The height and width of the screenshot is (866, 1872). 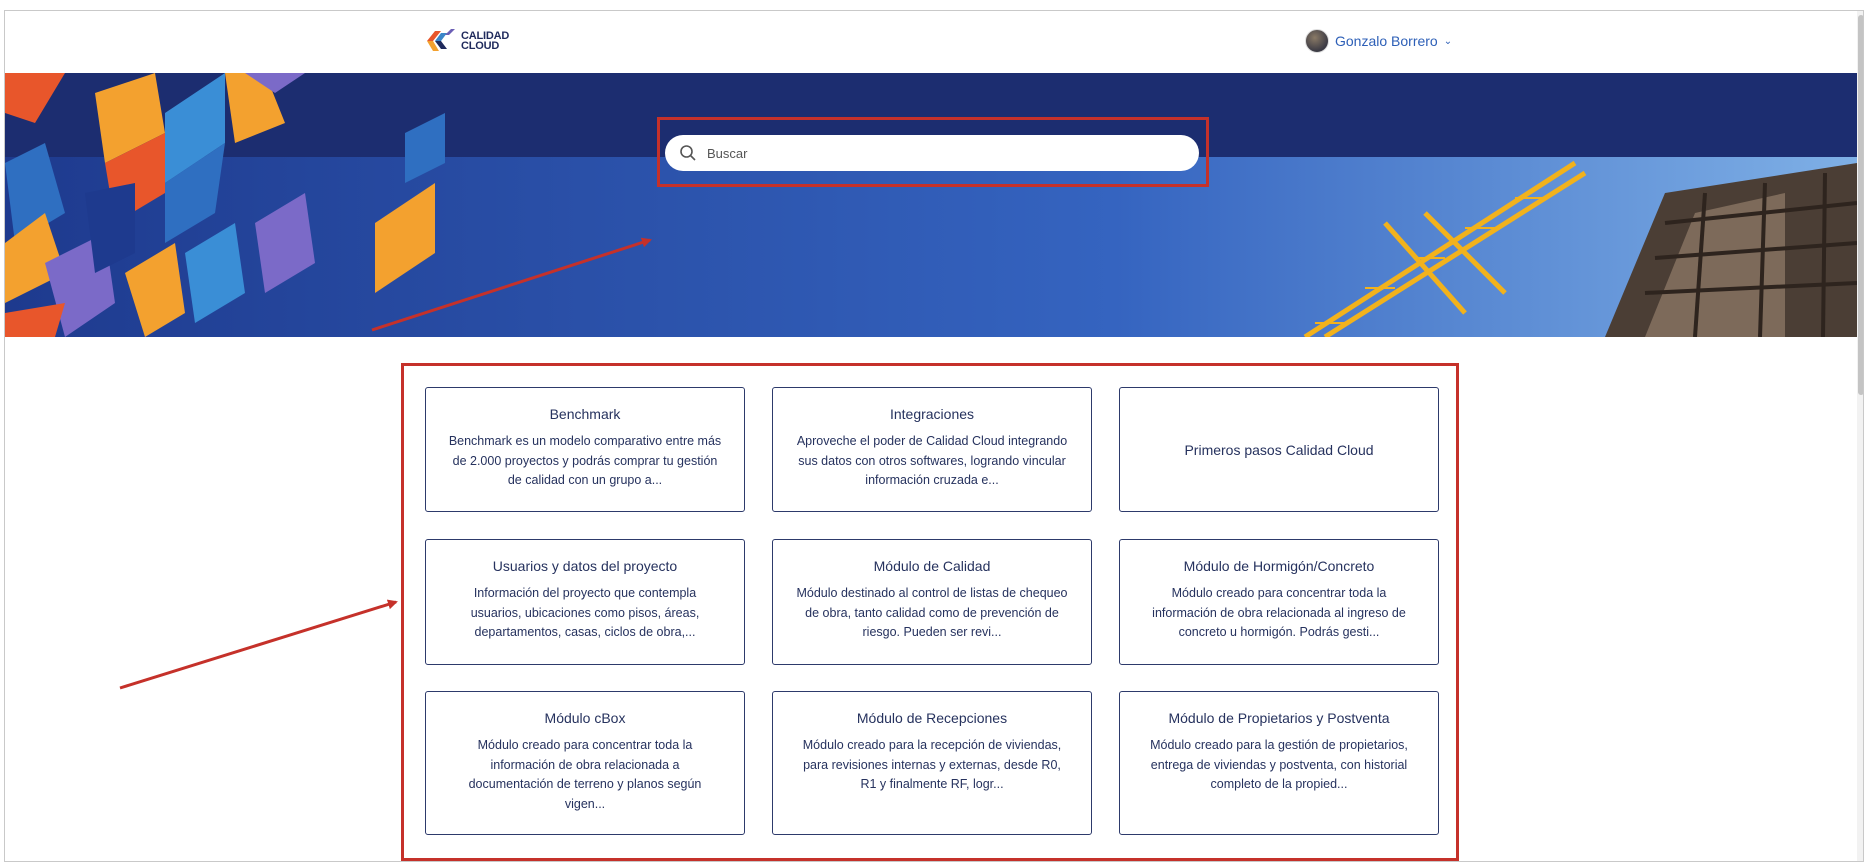 What do you see at coordinates (480, 46) in the screenshot?
I see `logo-line-2: CLOUD` at bounding box center [480, 46].